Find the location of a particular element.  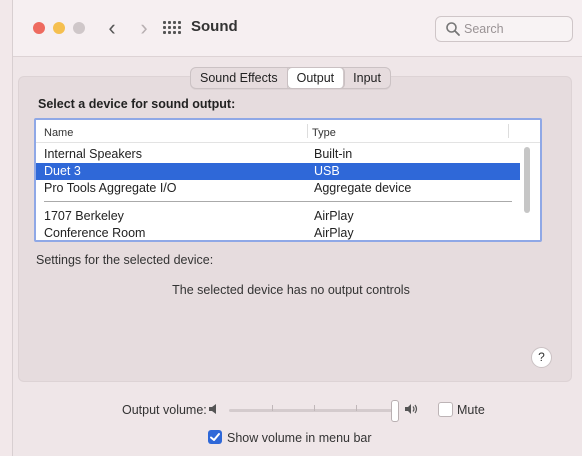

show-in-menu-bar-label: Show volume in menu bar is located at coordinates (299, 438).